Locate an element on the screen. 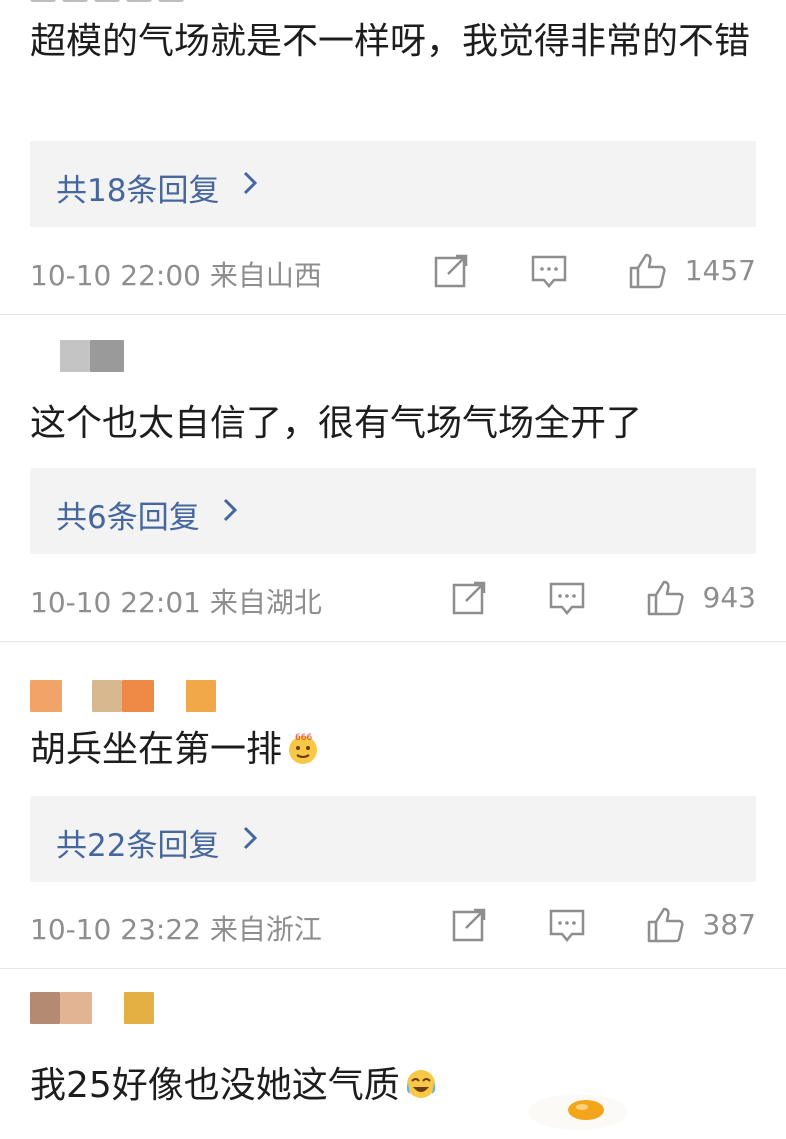 Image resolution: width=786 pixels, height=1139 pixels. comment-timestamp: 10-10 23:22 来自浙江 is located at coordinates (176, 929).